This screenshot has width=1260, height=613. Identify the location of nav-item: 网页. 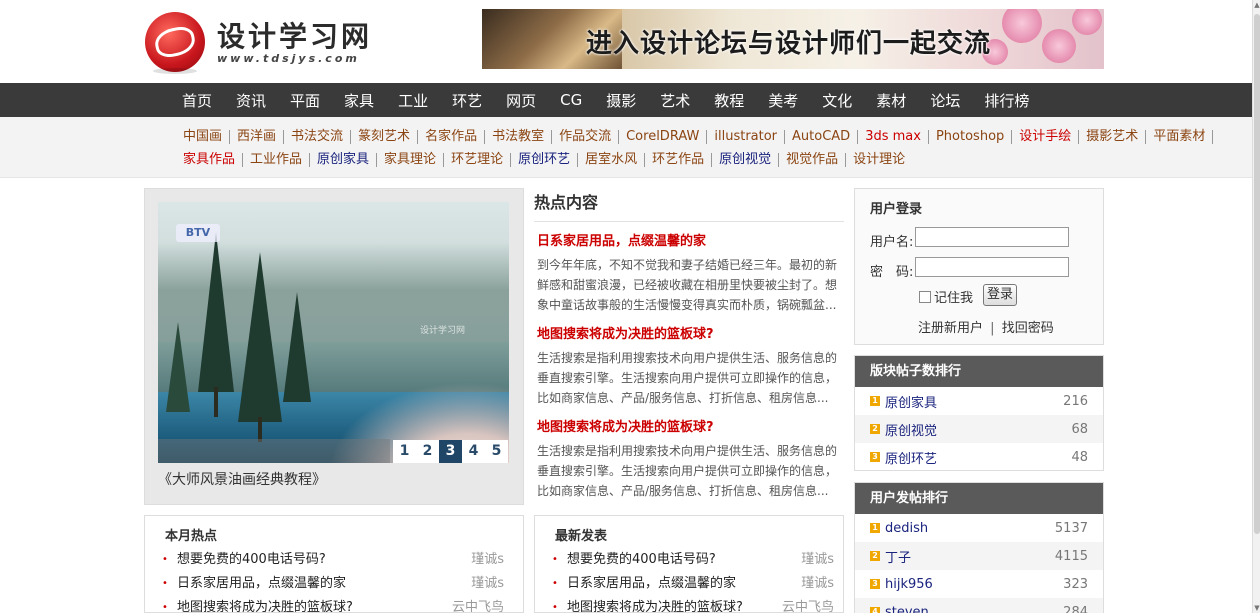
(521, 100).